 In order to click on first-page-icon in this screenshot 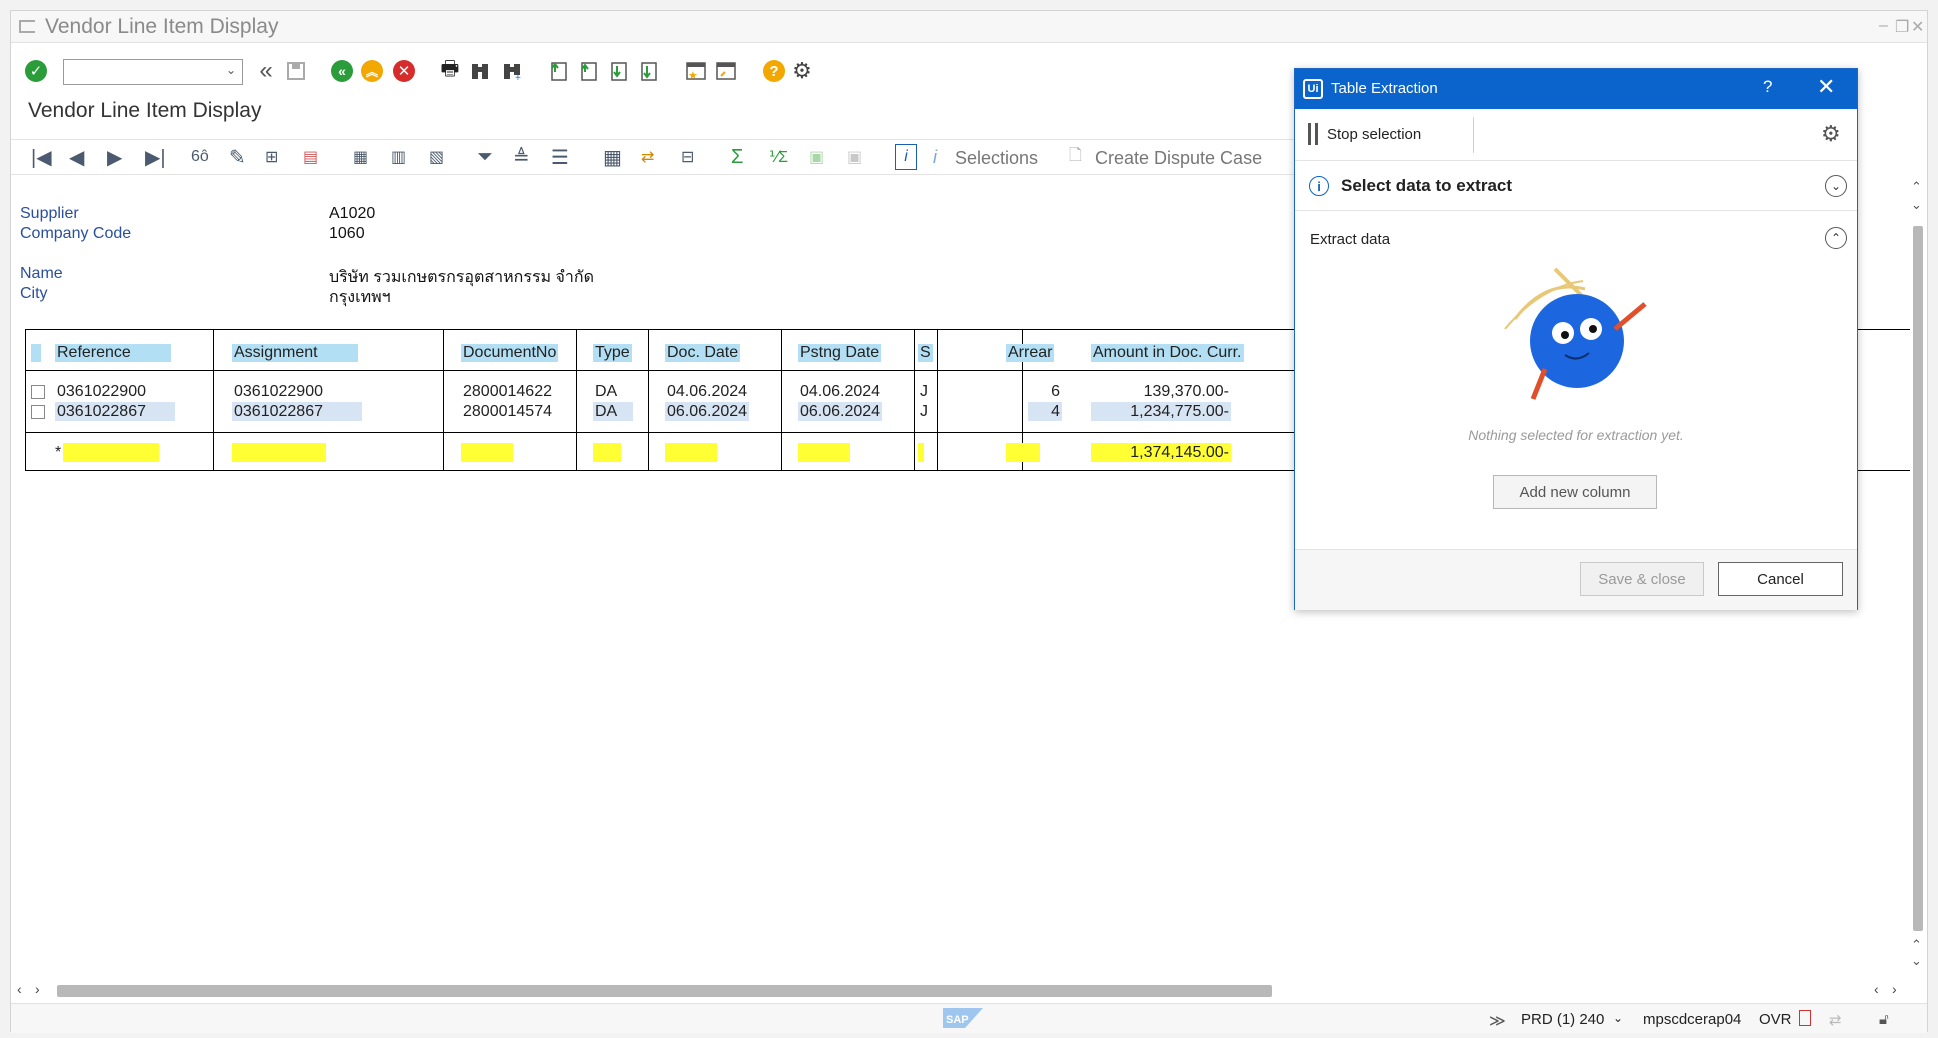, I will do `click(558, 71)`.